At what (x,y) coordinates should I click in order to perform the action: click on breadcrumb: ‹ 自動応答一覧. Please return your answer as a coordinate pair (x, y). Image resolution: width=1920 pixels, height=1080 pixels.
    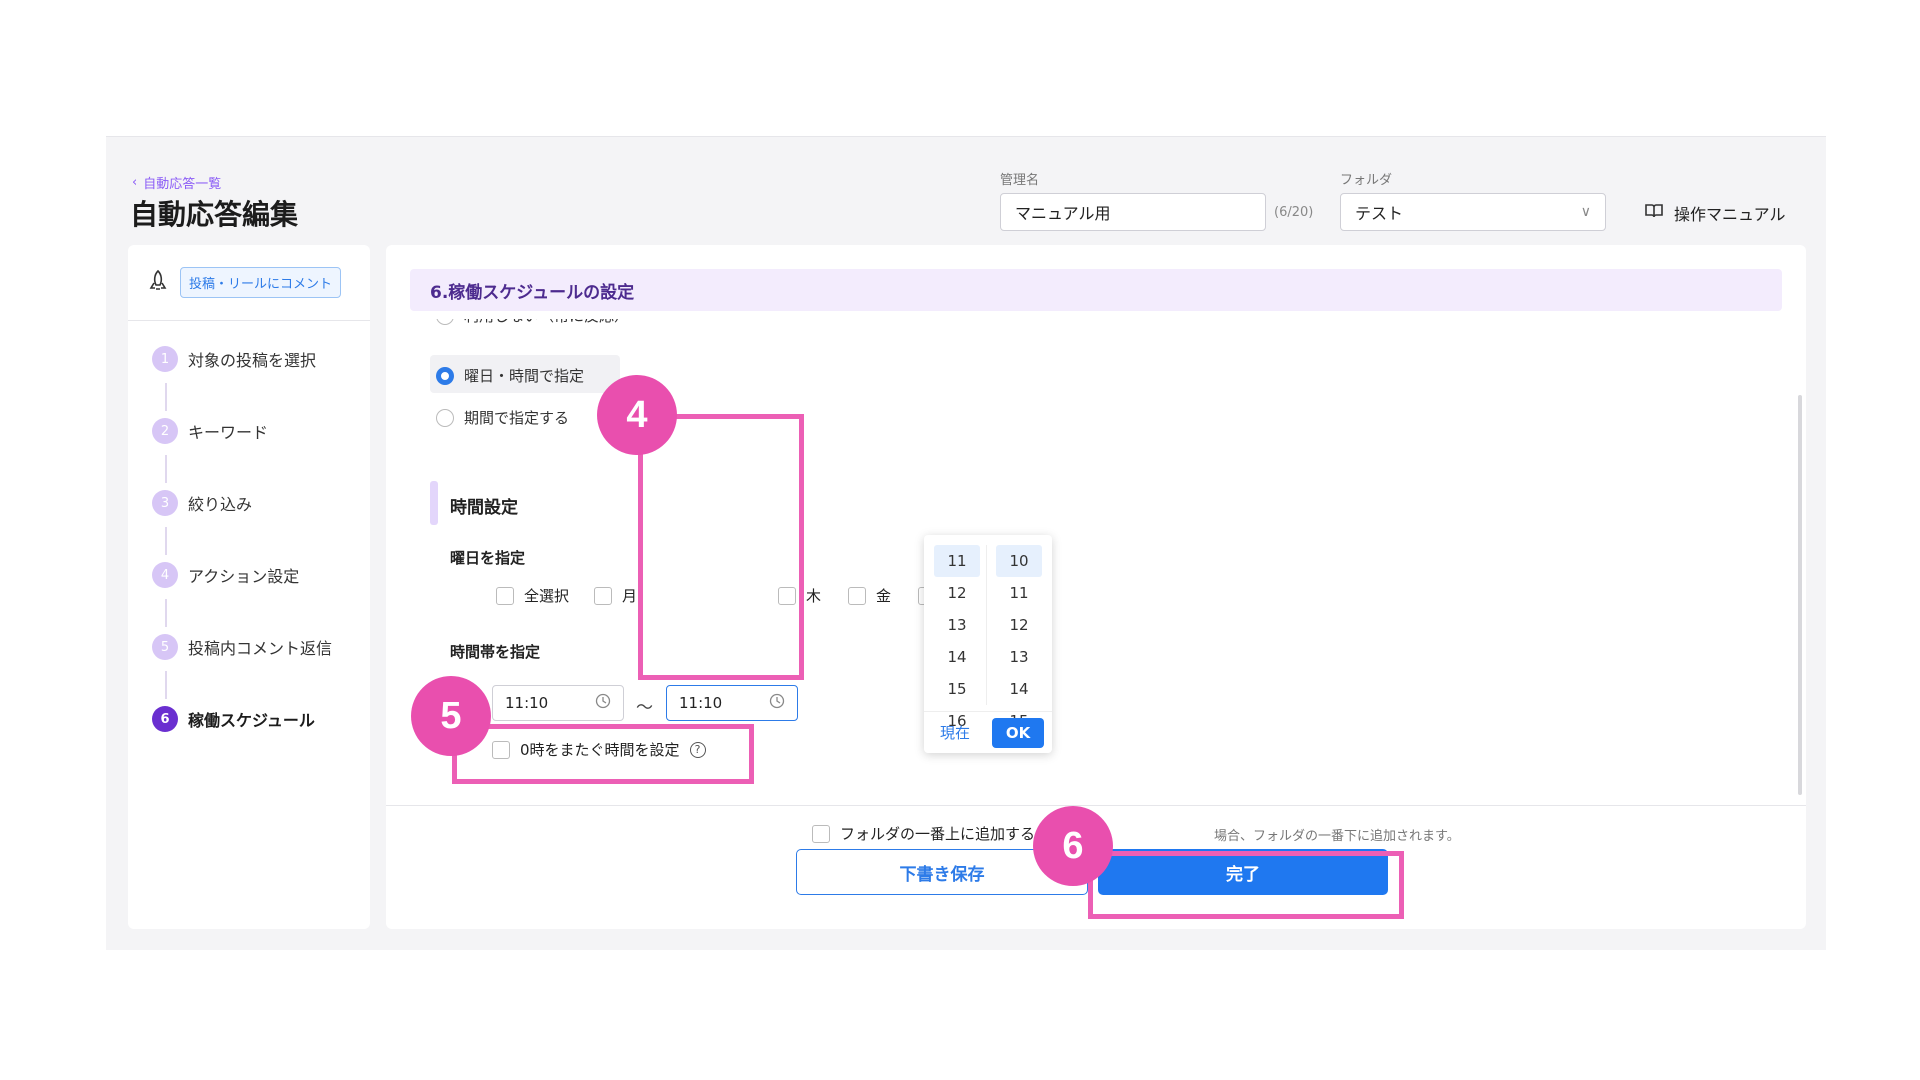
    Looking at the image, I should click on (176, 182).